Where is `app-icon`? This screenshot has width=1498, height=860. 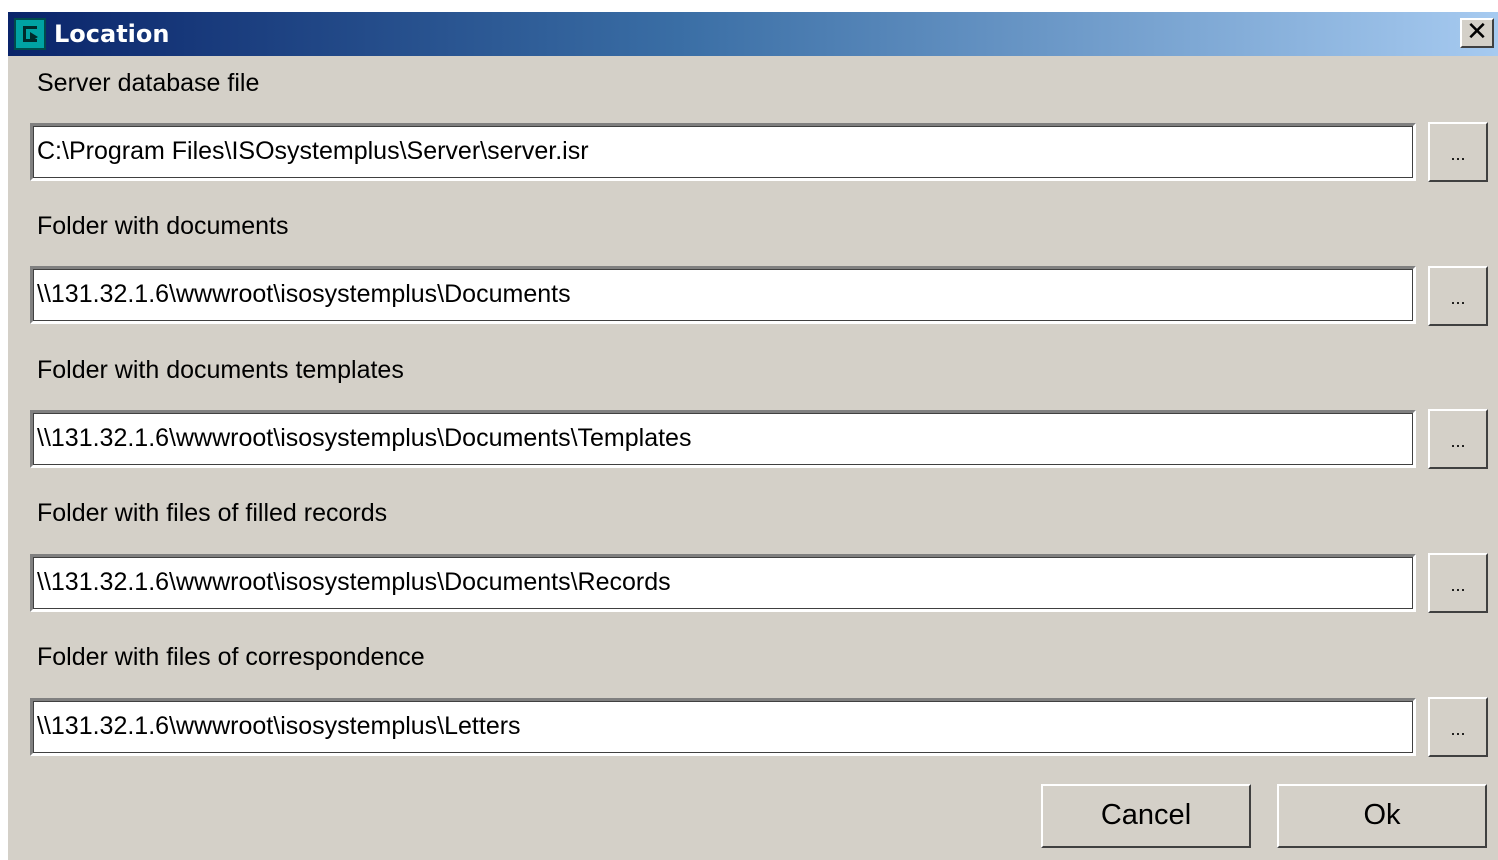 app-icon is located at coordinates (30, 34).